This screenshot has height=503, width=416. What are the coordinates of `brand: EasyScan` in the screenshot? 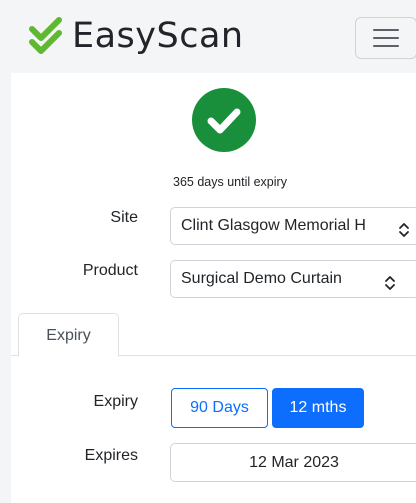 It's located at (136, 36).